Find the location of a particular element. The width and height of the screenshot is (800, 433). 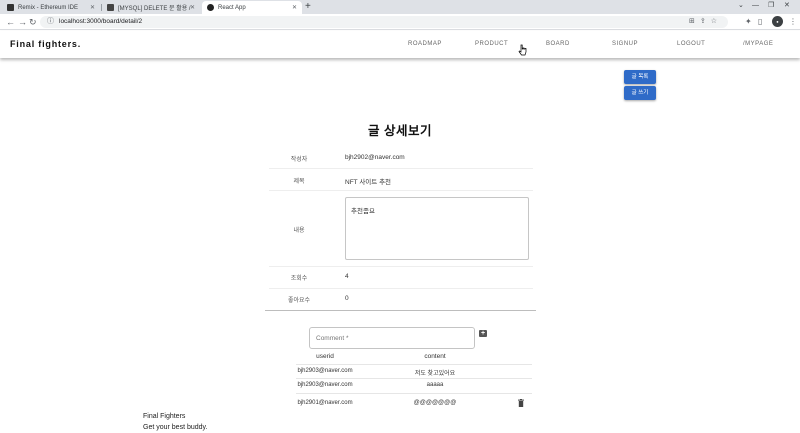

delete-comment-icon is located at coordinates (521, 403).